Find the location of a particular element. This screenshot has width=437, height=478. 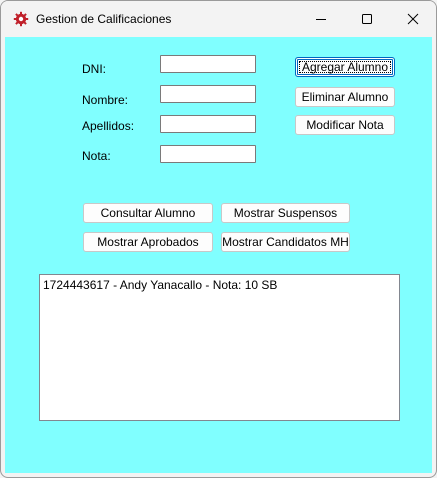

agregar-alumno-button: Agregar Alumno is located at coordinates (345, 67).